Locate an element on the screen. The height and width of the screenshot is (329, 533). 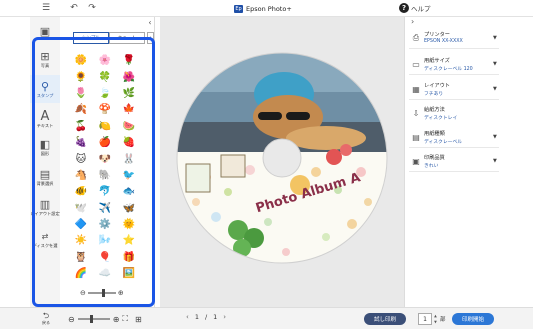
copies-stepper: ▲ ▼ is located at coordinates (435, 319).